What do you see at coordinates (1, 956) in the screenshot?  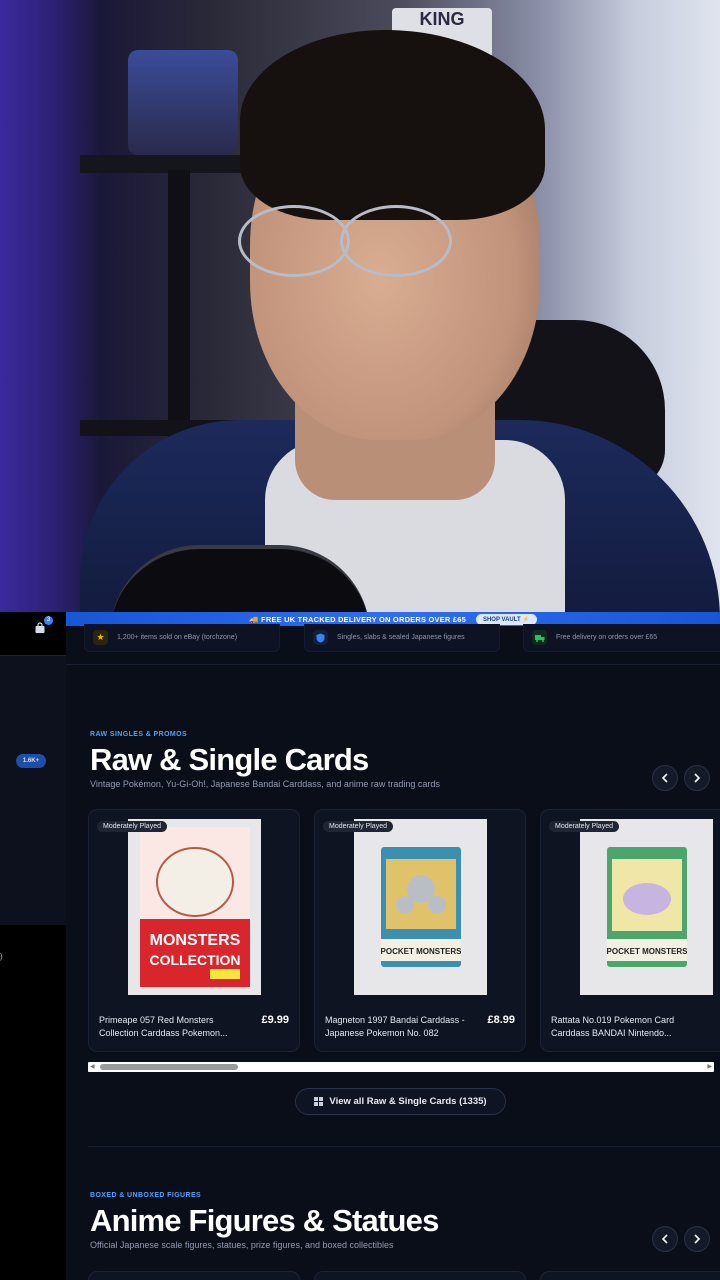 I see `sidebar-text-fragment: )` at bounding box center [1, 956].